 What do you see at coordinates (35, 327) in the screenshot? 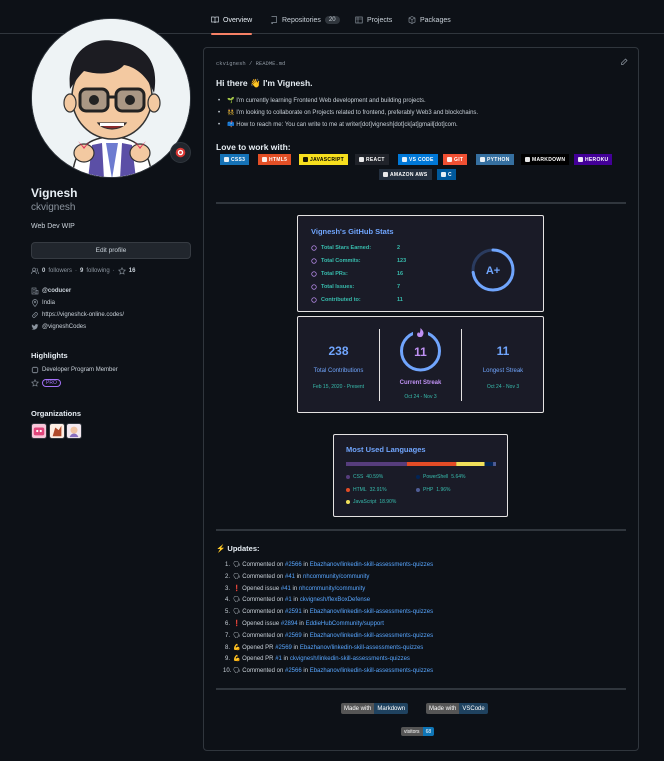
I see `twitter-icon` at bounding box center [35, 327].